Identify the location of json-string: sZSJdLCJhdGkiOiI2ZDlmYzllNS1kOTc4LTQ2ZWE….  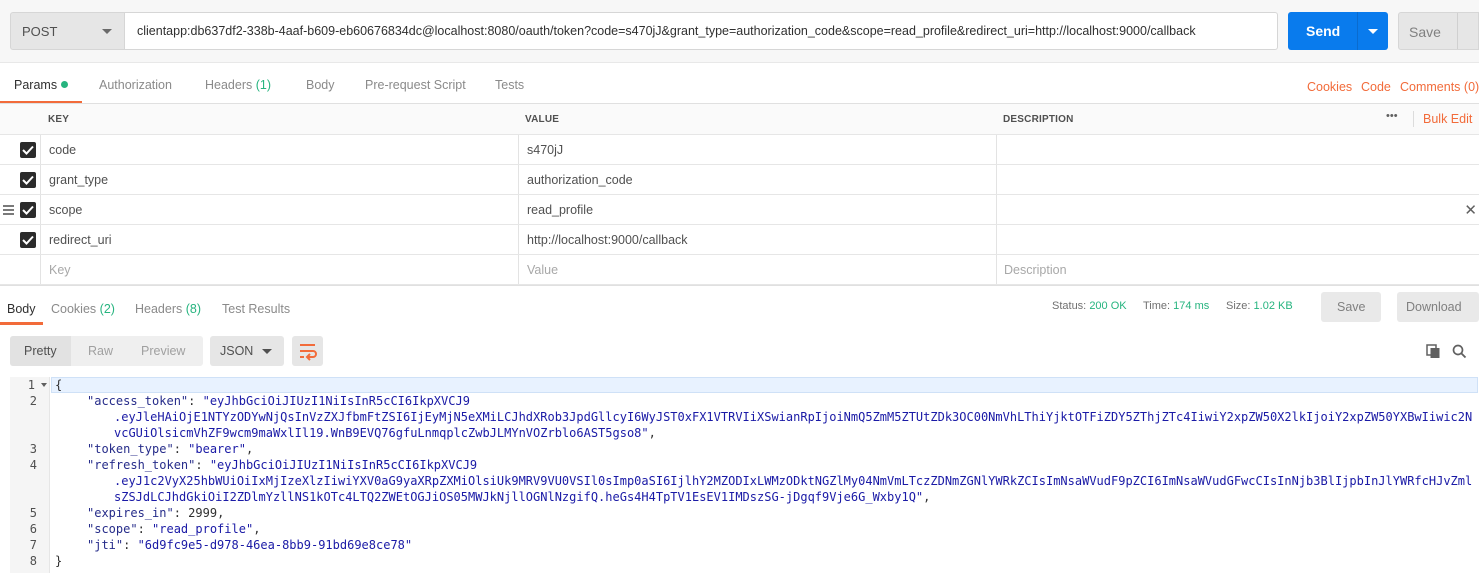
(519, 497).